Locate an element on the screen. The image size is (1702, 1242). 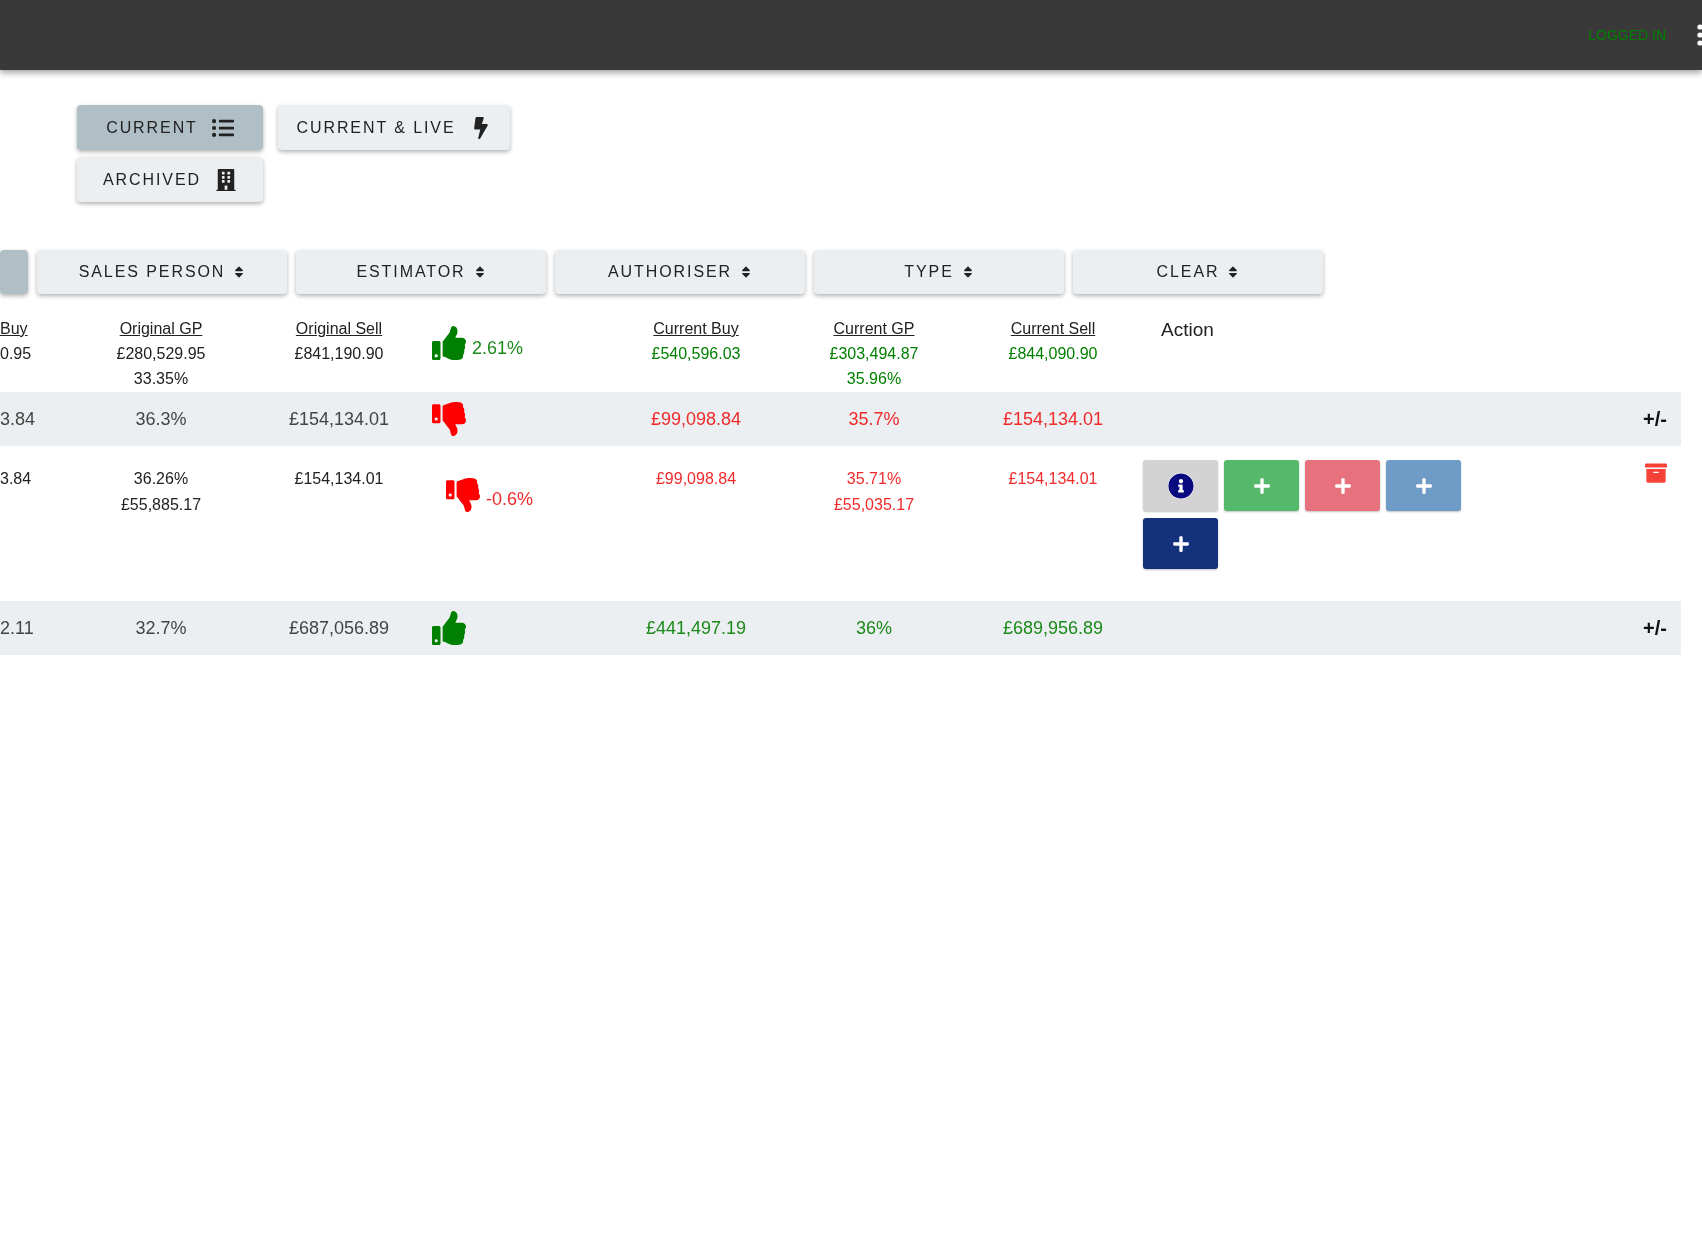
sort-button: TYPE is located at coordinates (939, 272).